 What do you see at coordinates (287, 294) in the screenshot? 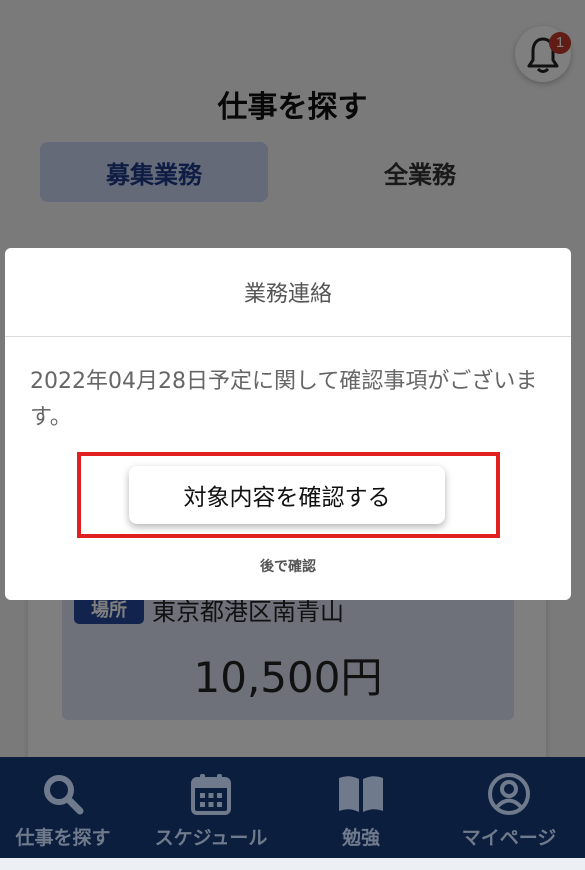
I see `modal-title: 業務連絡` at bounding box center [287, 294].